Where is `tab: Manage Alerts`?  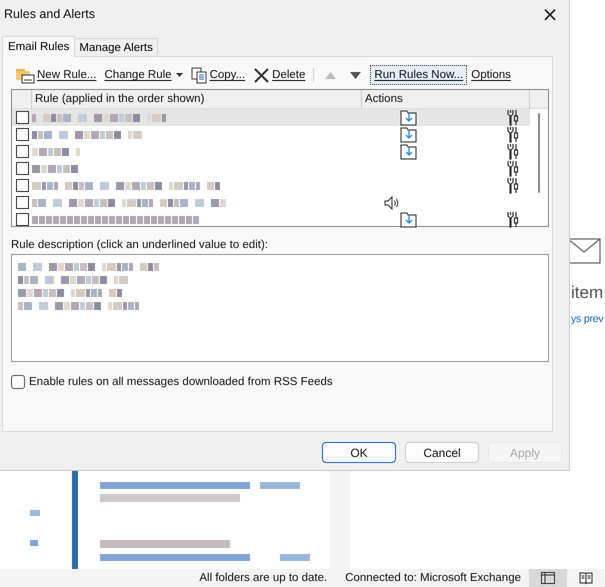
tab: Manage Alerts is located at coordinates (116, 47).